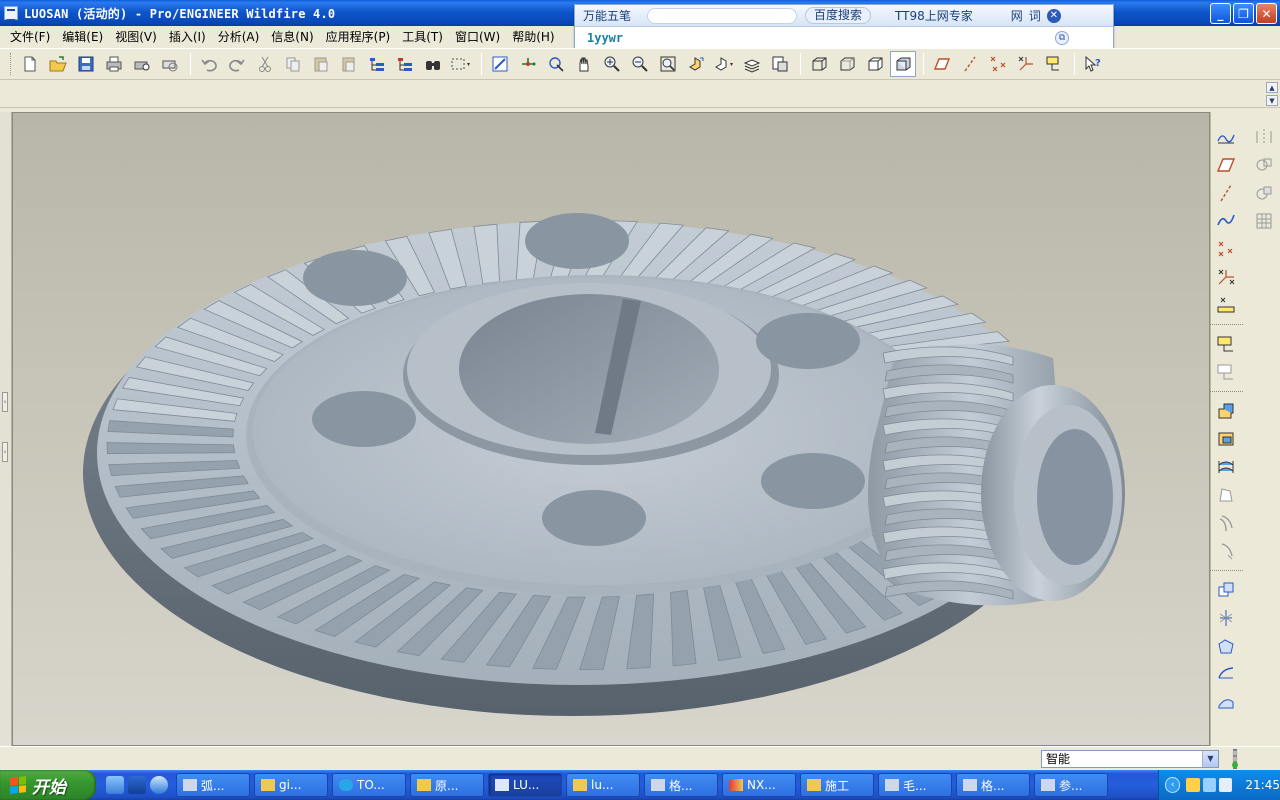  What do you see at coordinates (477, 36) in the screenshot?
I see `menu-window: 窗口(W)` at bounding box center [477, 36].